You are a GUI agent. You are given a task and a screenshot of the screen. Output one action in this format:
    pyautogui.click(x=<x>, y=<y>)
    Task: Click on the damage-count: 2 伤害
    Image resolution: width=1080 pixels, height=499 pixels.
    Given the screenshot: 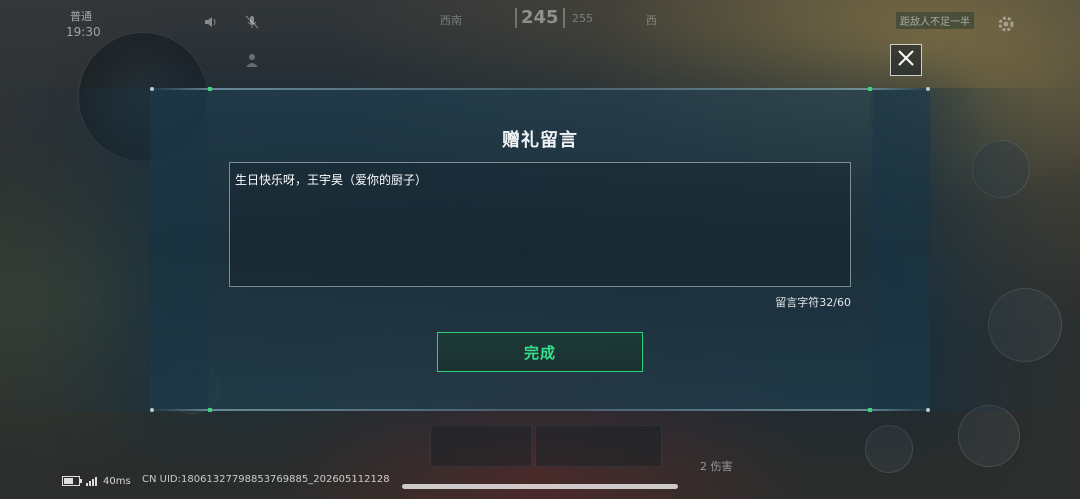 What is the action you would take?
    pyautogui.click(x=716, y=466)
    